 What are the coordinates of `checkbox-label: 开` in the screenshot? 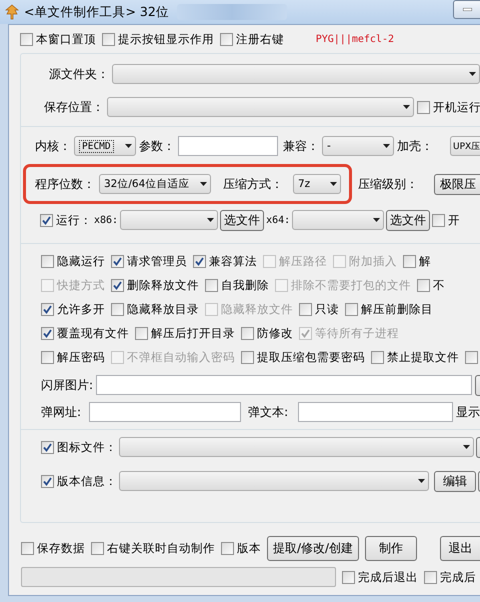 It's located at (454, 220).